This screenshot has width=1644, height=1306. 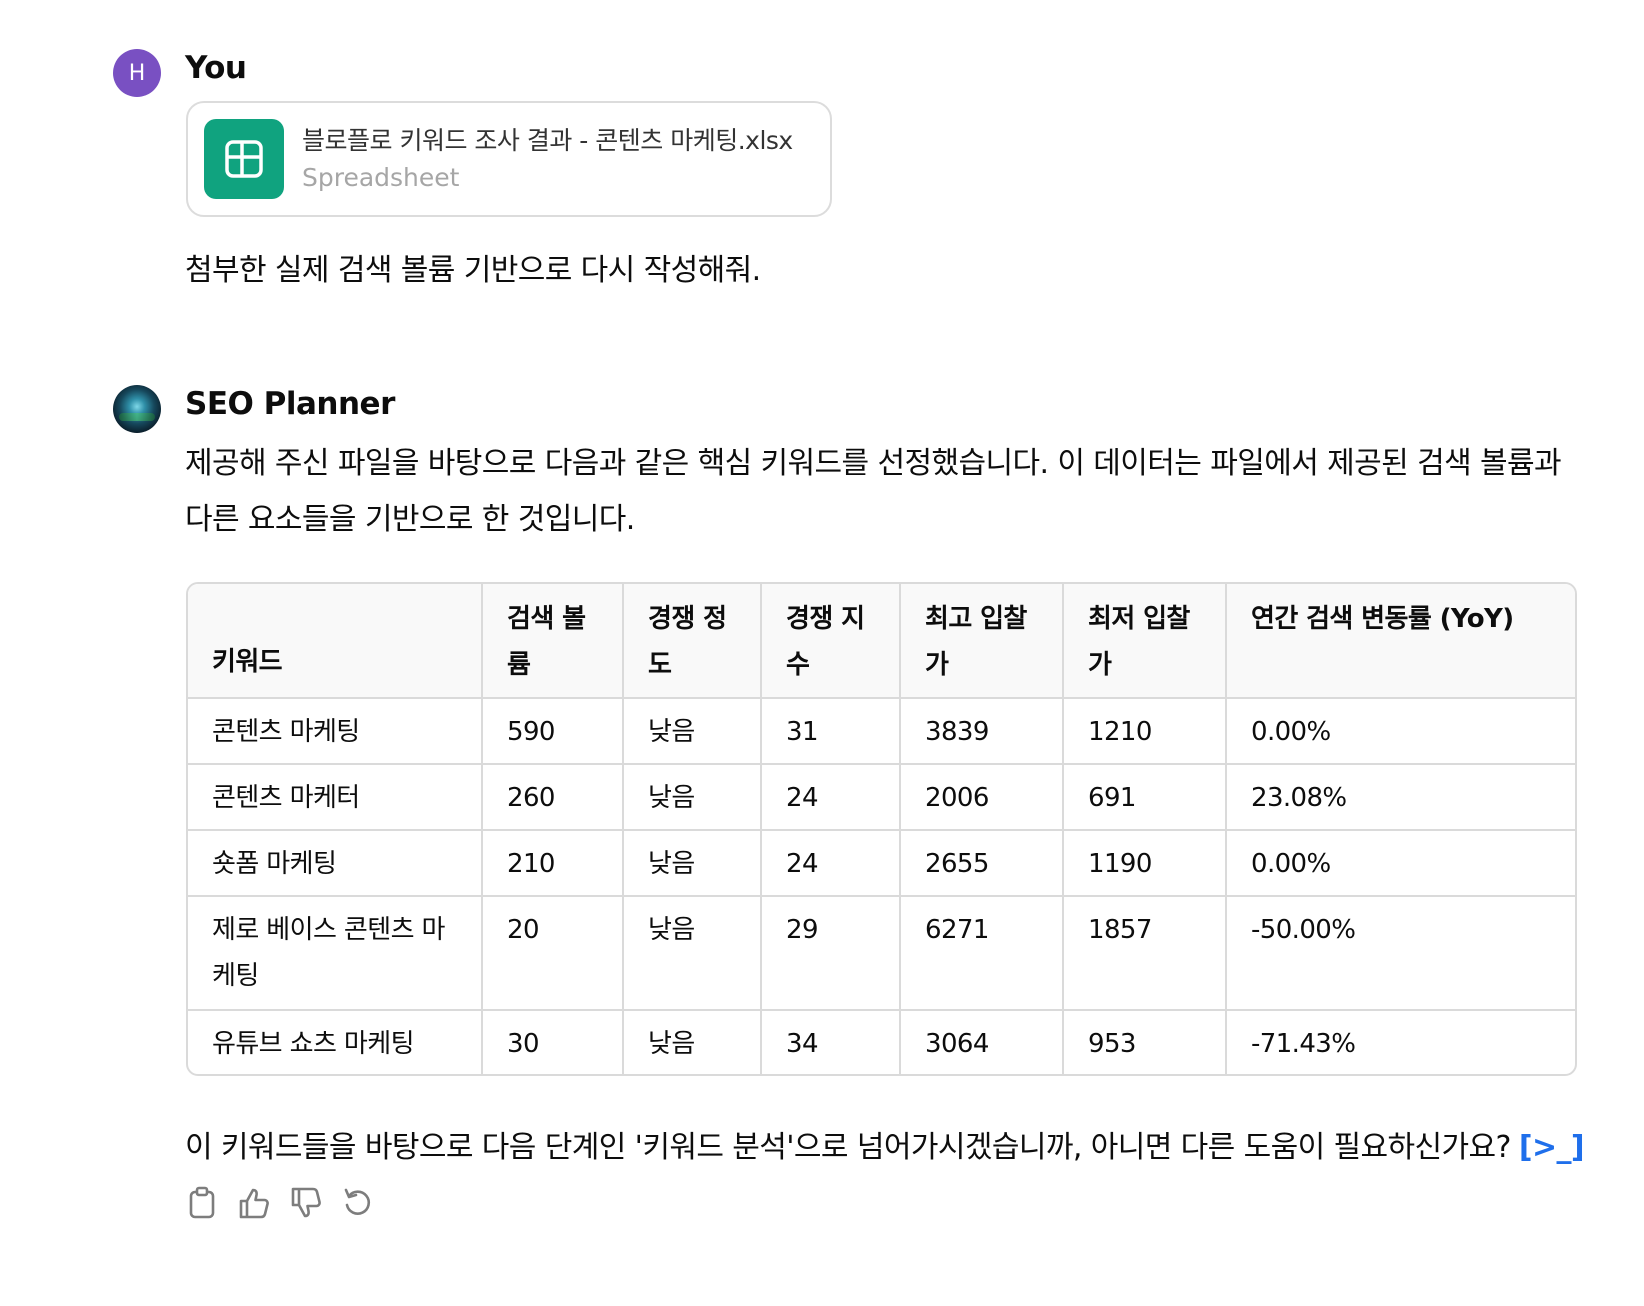 What do you see at coordinates (1145, 797) in the screenshot?
I see `table-cell: 691` at bounding box center [1145, 797].